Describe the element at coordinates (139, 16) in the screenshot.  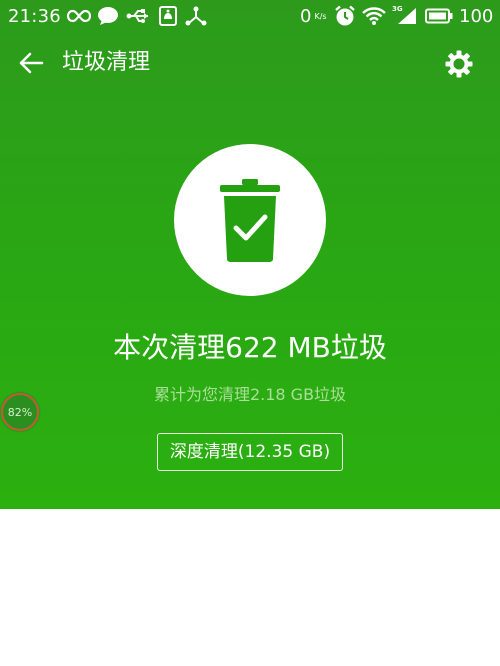
I see `usb-icon` at that location.